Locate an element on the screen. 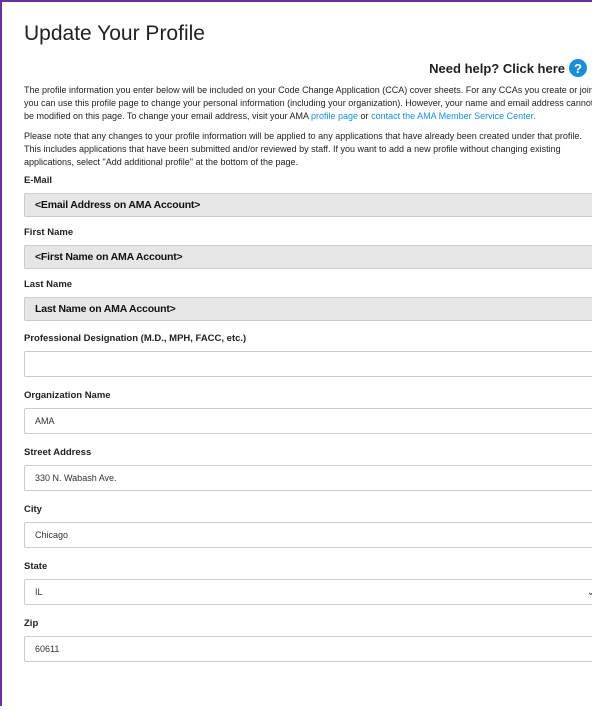 Image resolution: width=594 pixels, height=710 pixels. zip-group: Zip 60611 is located at coordinates (308, 640).